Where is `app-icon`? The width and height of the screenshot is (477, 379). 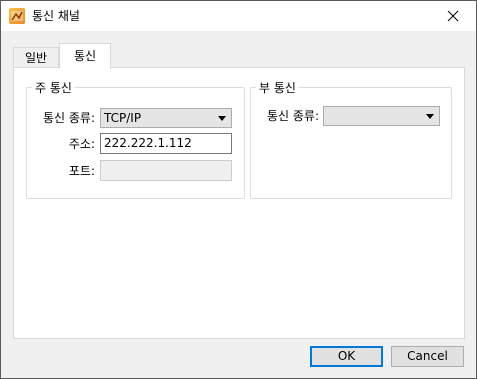 app-icon is located at coordinates (17, 16).